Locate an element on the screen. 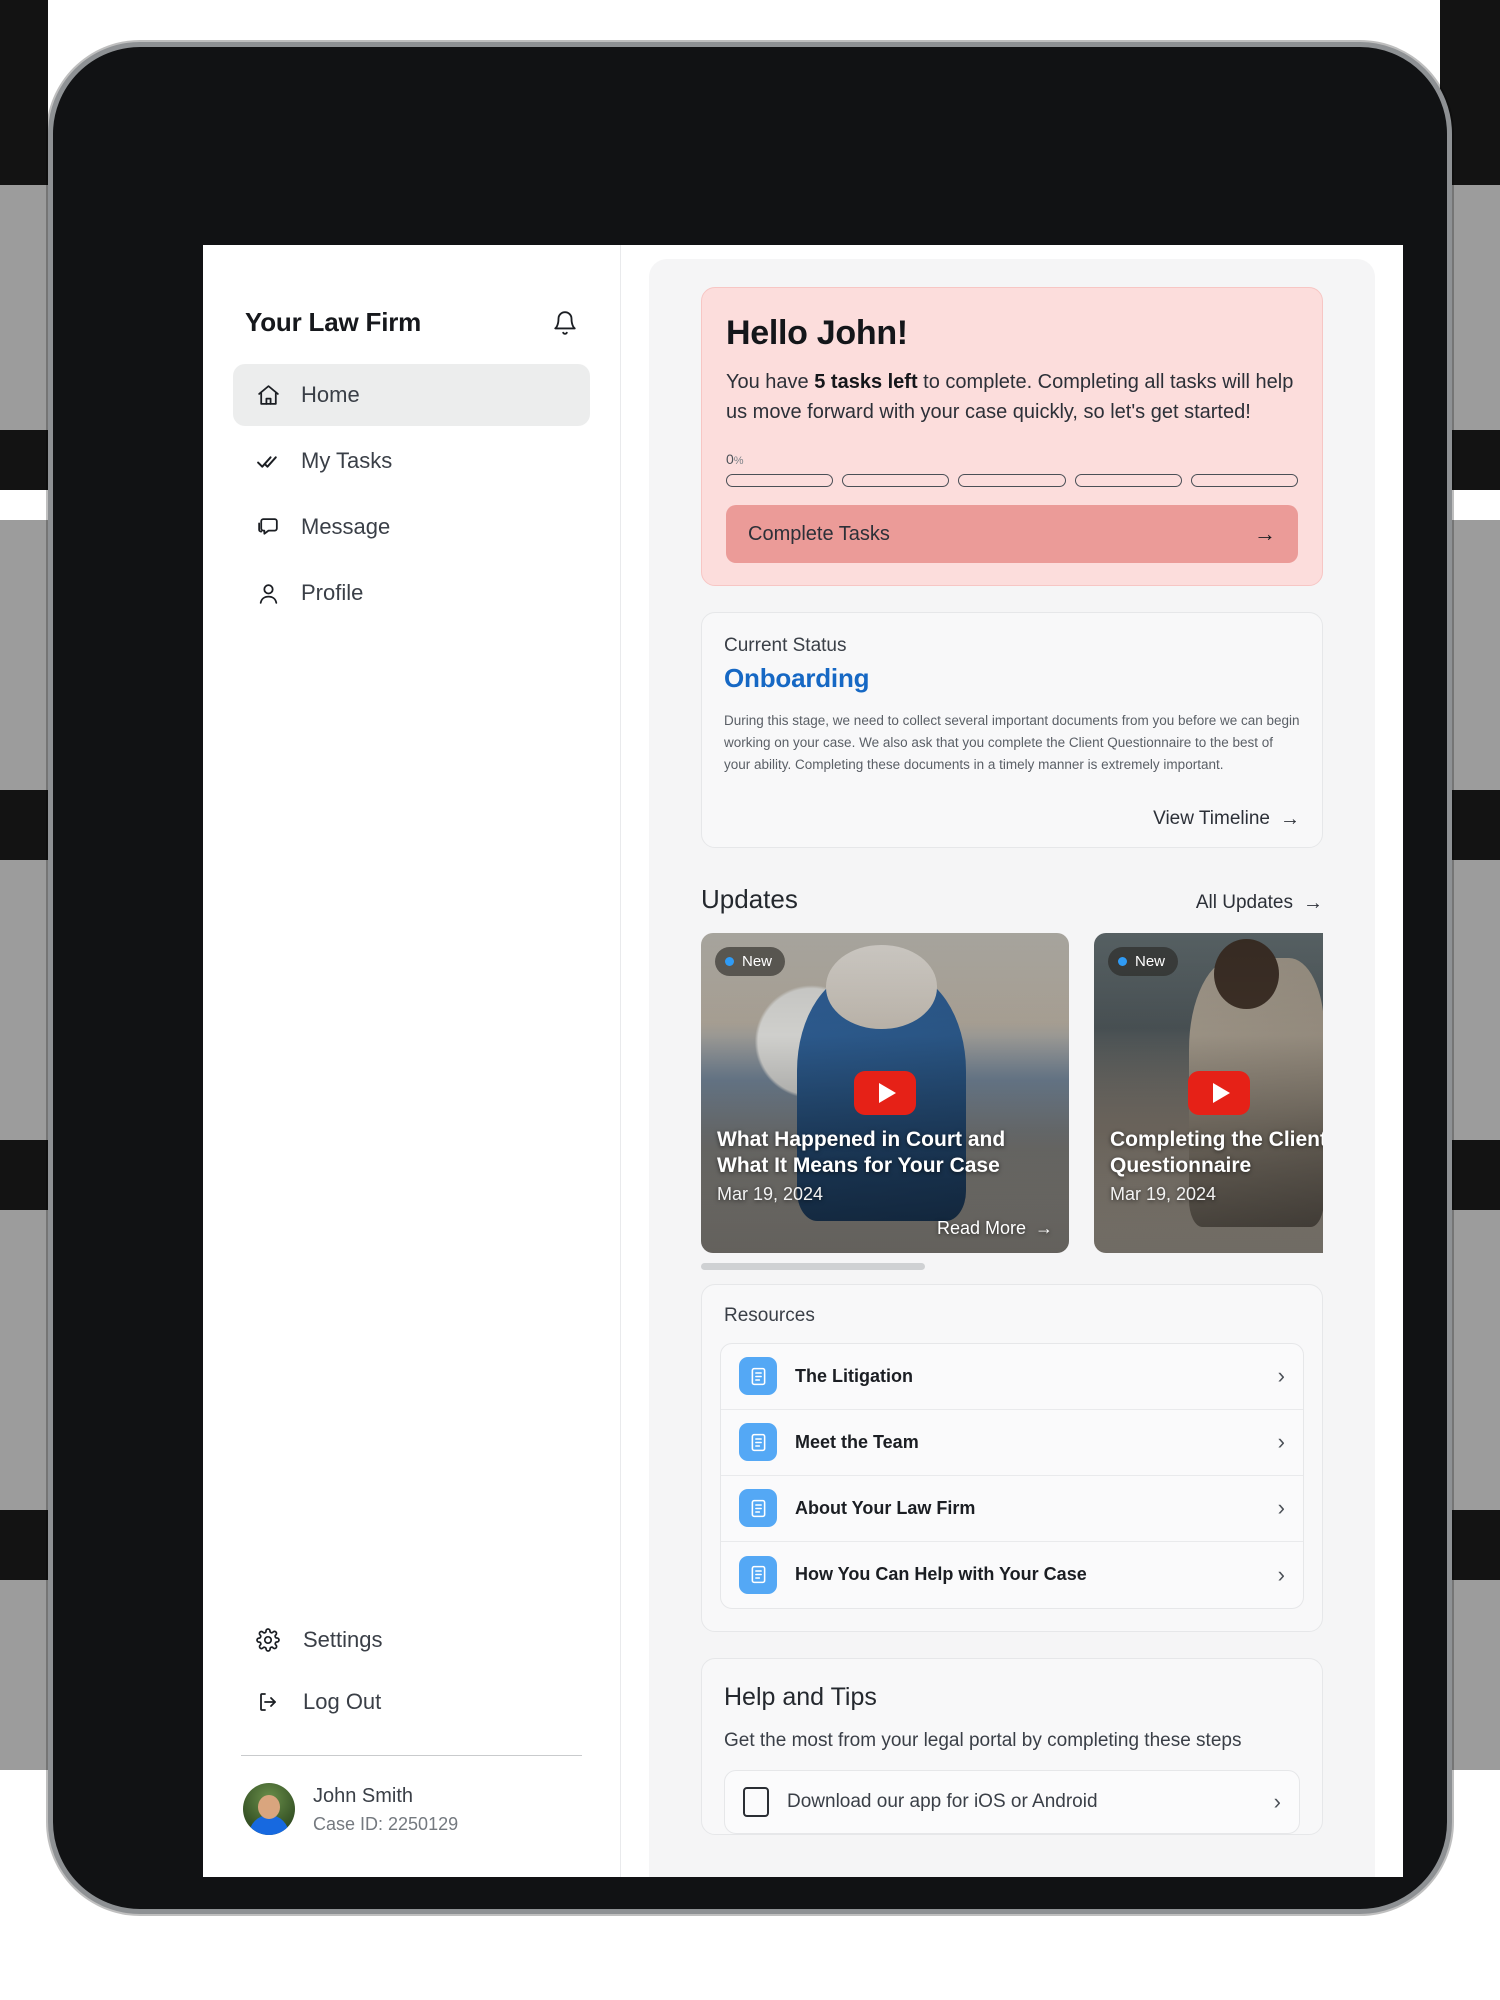 Image resolution: width=1500 pixels, height=2000 pixels. sidebar-item-label: Message is located at coordinates (346, 526).